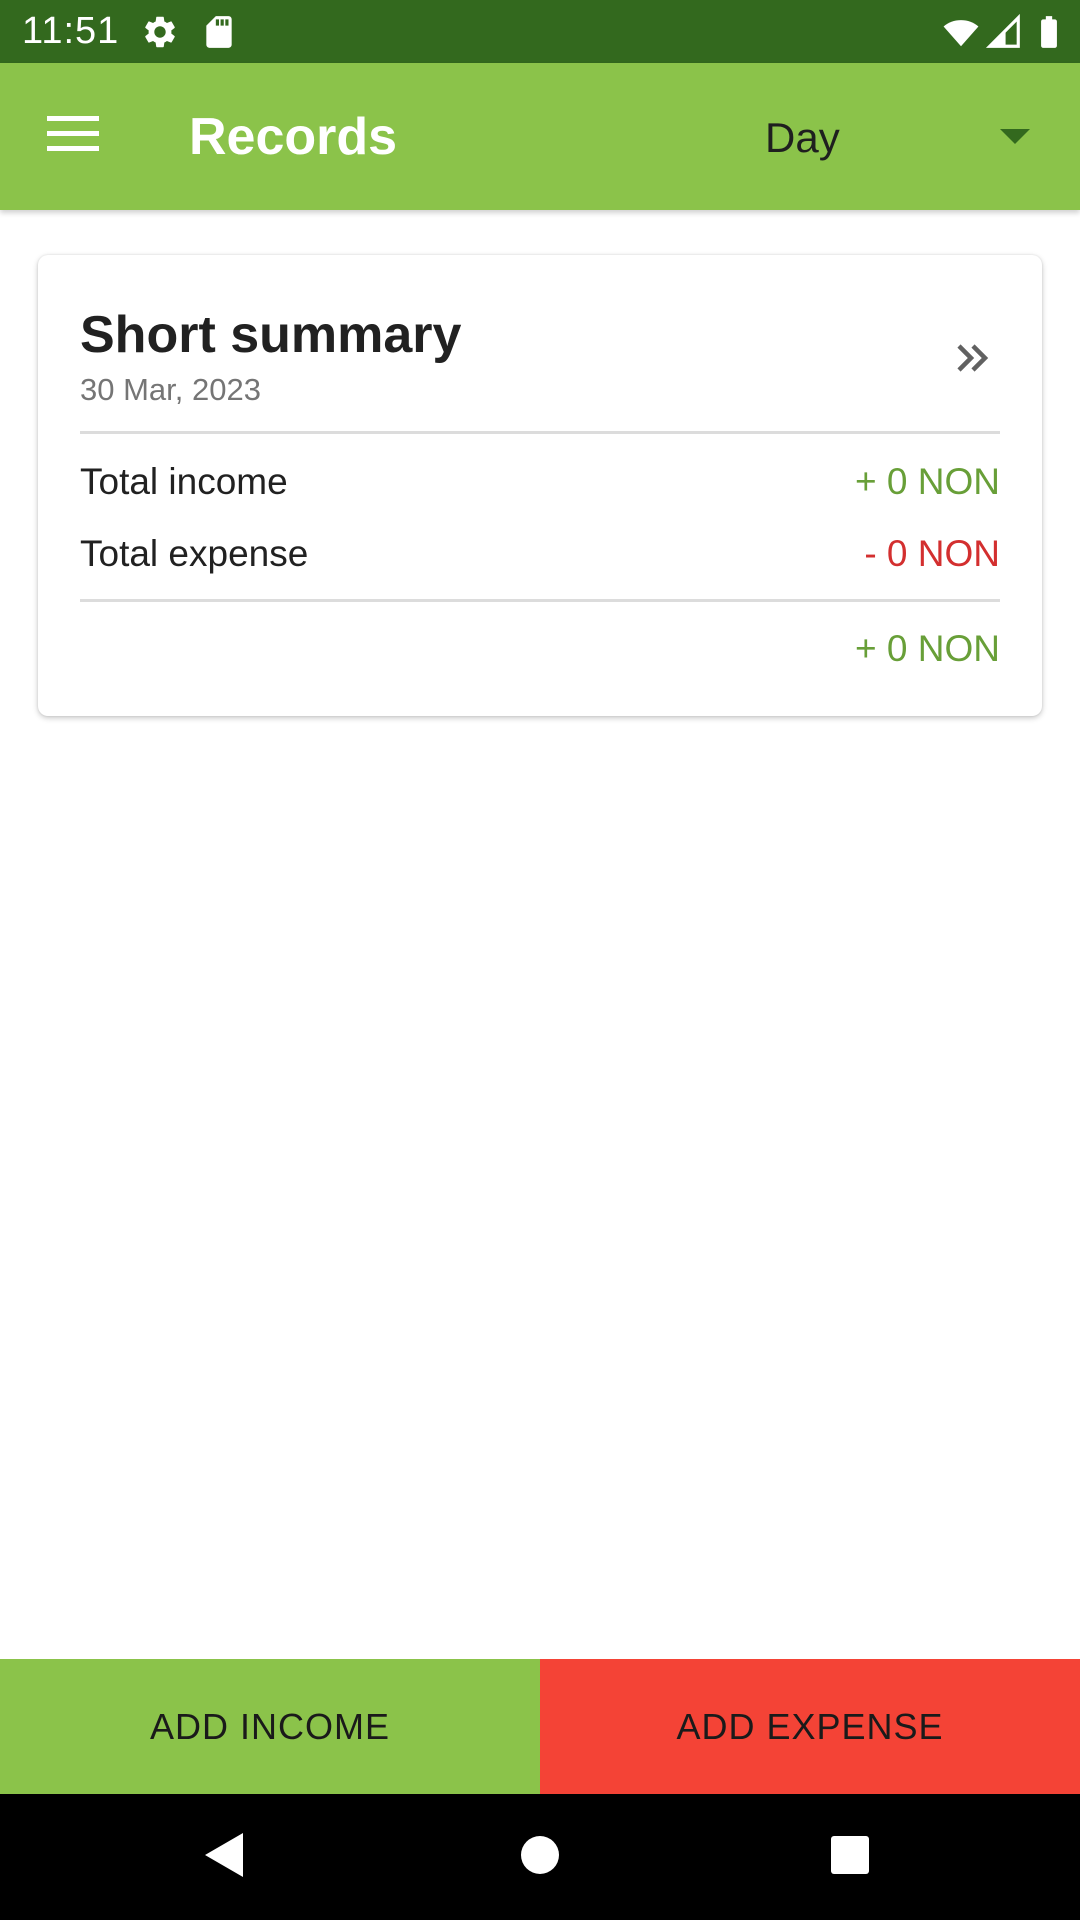 This screenshot has width=1080, height=1920. I want to click on home-button, so click(540, 1857).